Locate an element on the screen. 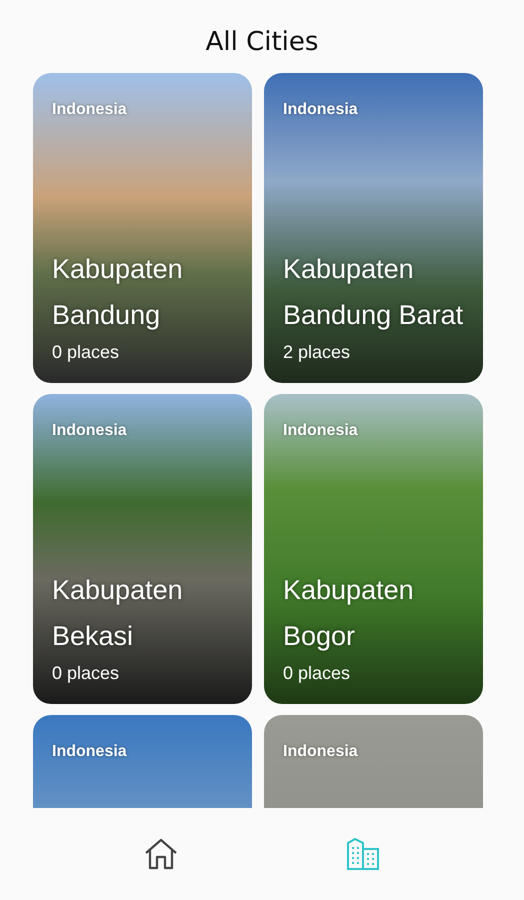 The height and width of the screenshot is (900, 524). buildings-icon is located at coordinates (363, 854).